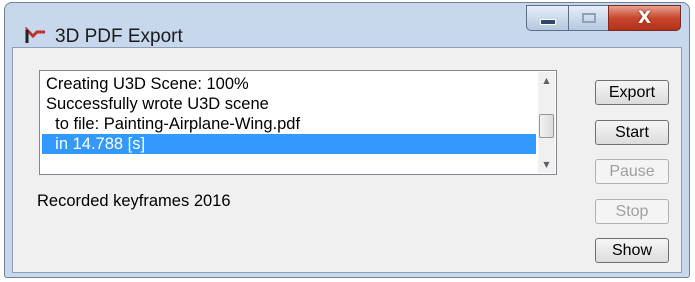 The height and width of the screenshot is (282, 695). What do you see at coordinates (547, 22) in the screenshot?
I see `minimize-icon` at bounding box center [547, 22].